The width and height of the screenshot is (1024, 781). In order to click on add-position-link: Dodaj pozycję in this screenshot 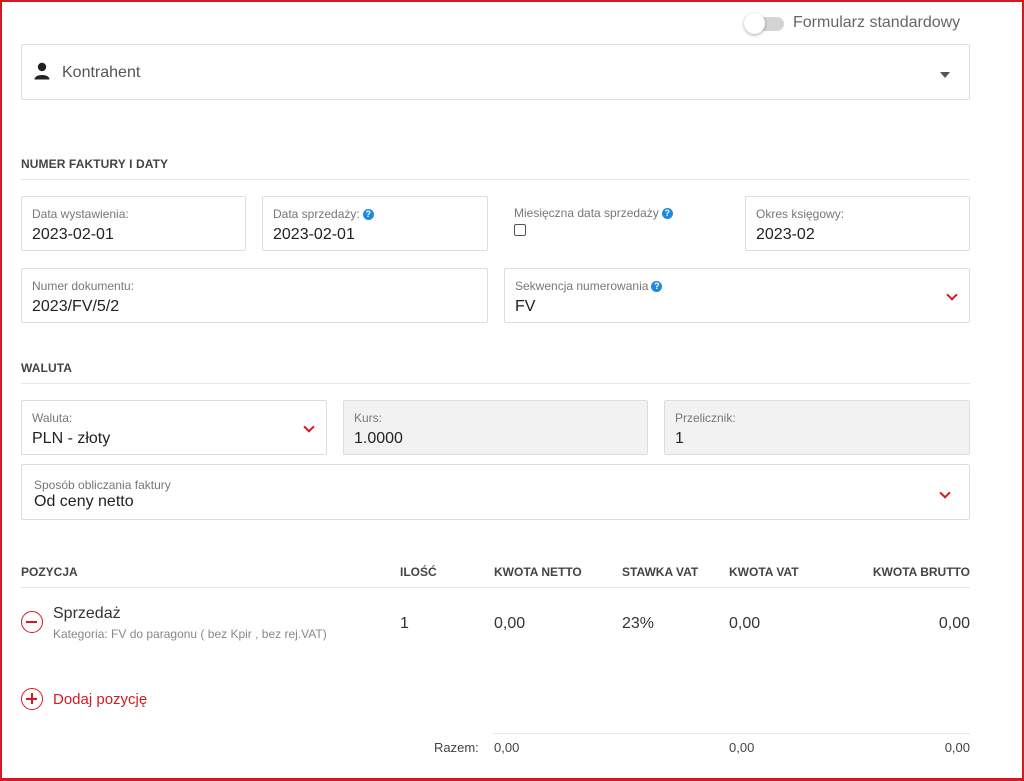, I will do `click(100, 699)`.